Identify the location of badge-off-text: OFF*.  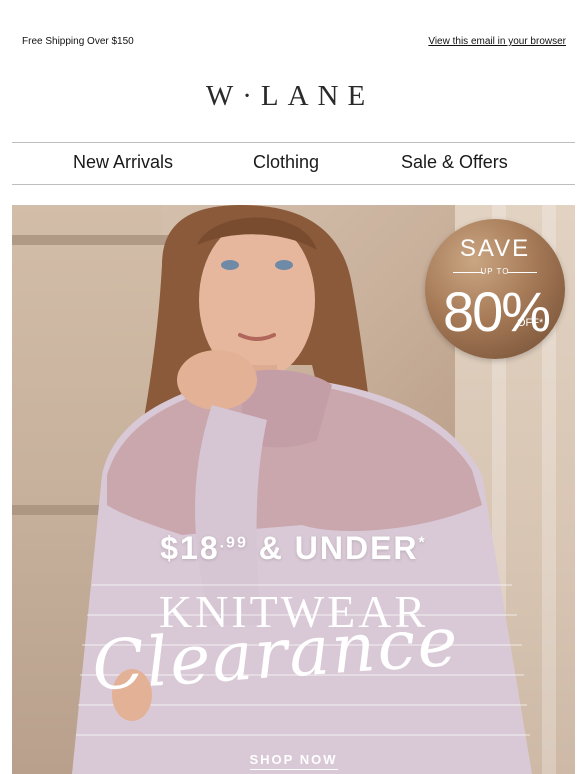
(530, 323).